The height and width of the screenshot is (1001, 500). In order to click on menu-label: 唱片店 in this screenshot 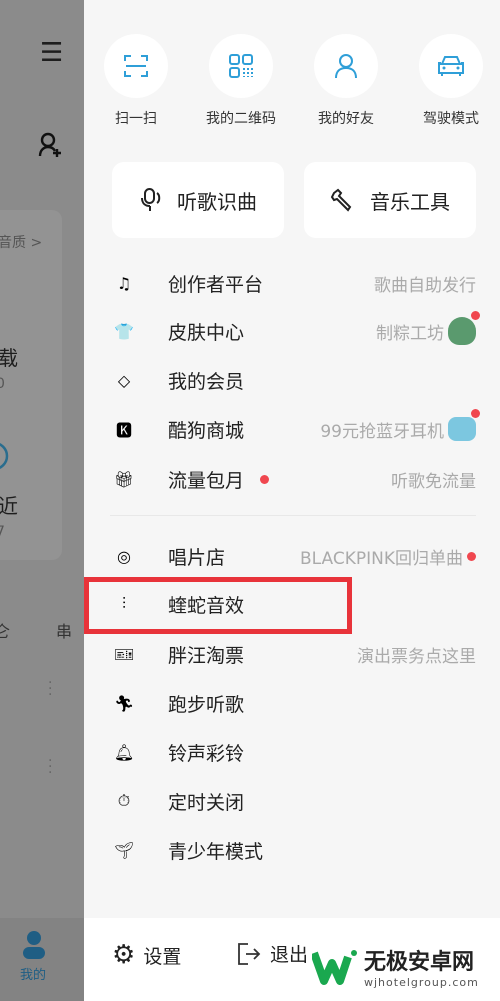, I will do `click(197, 557)`.